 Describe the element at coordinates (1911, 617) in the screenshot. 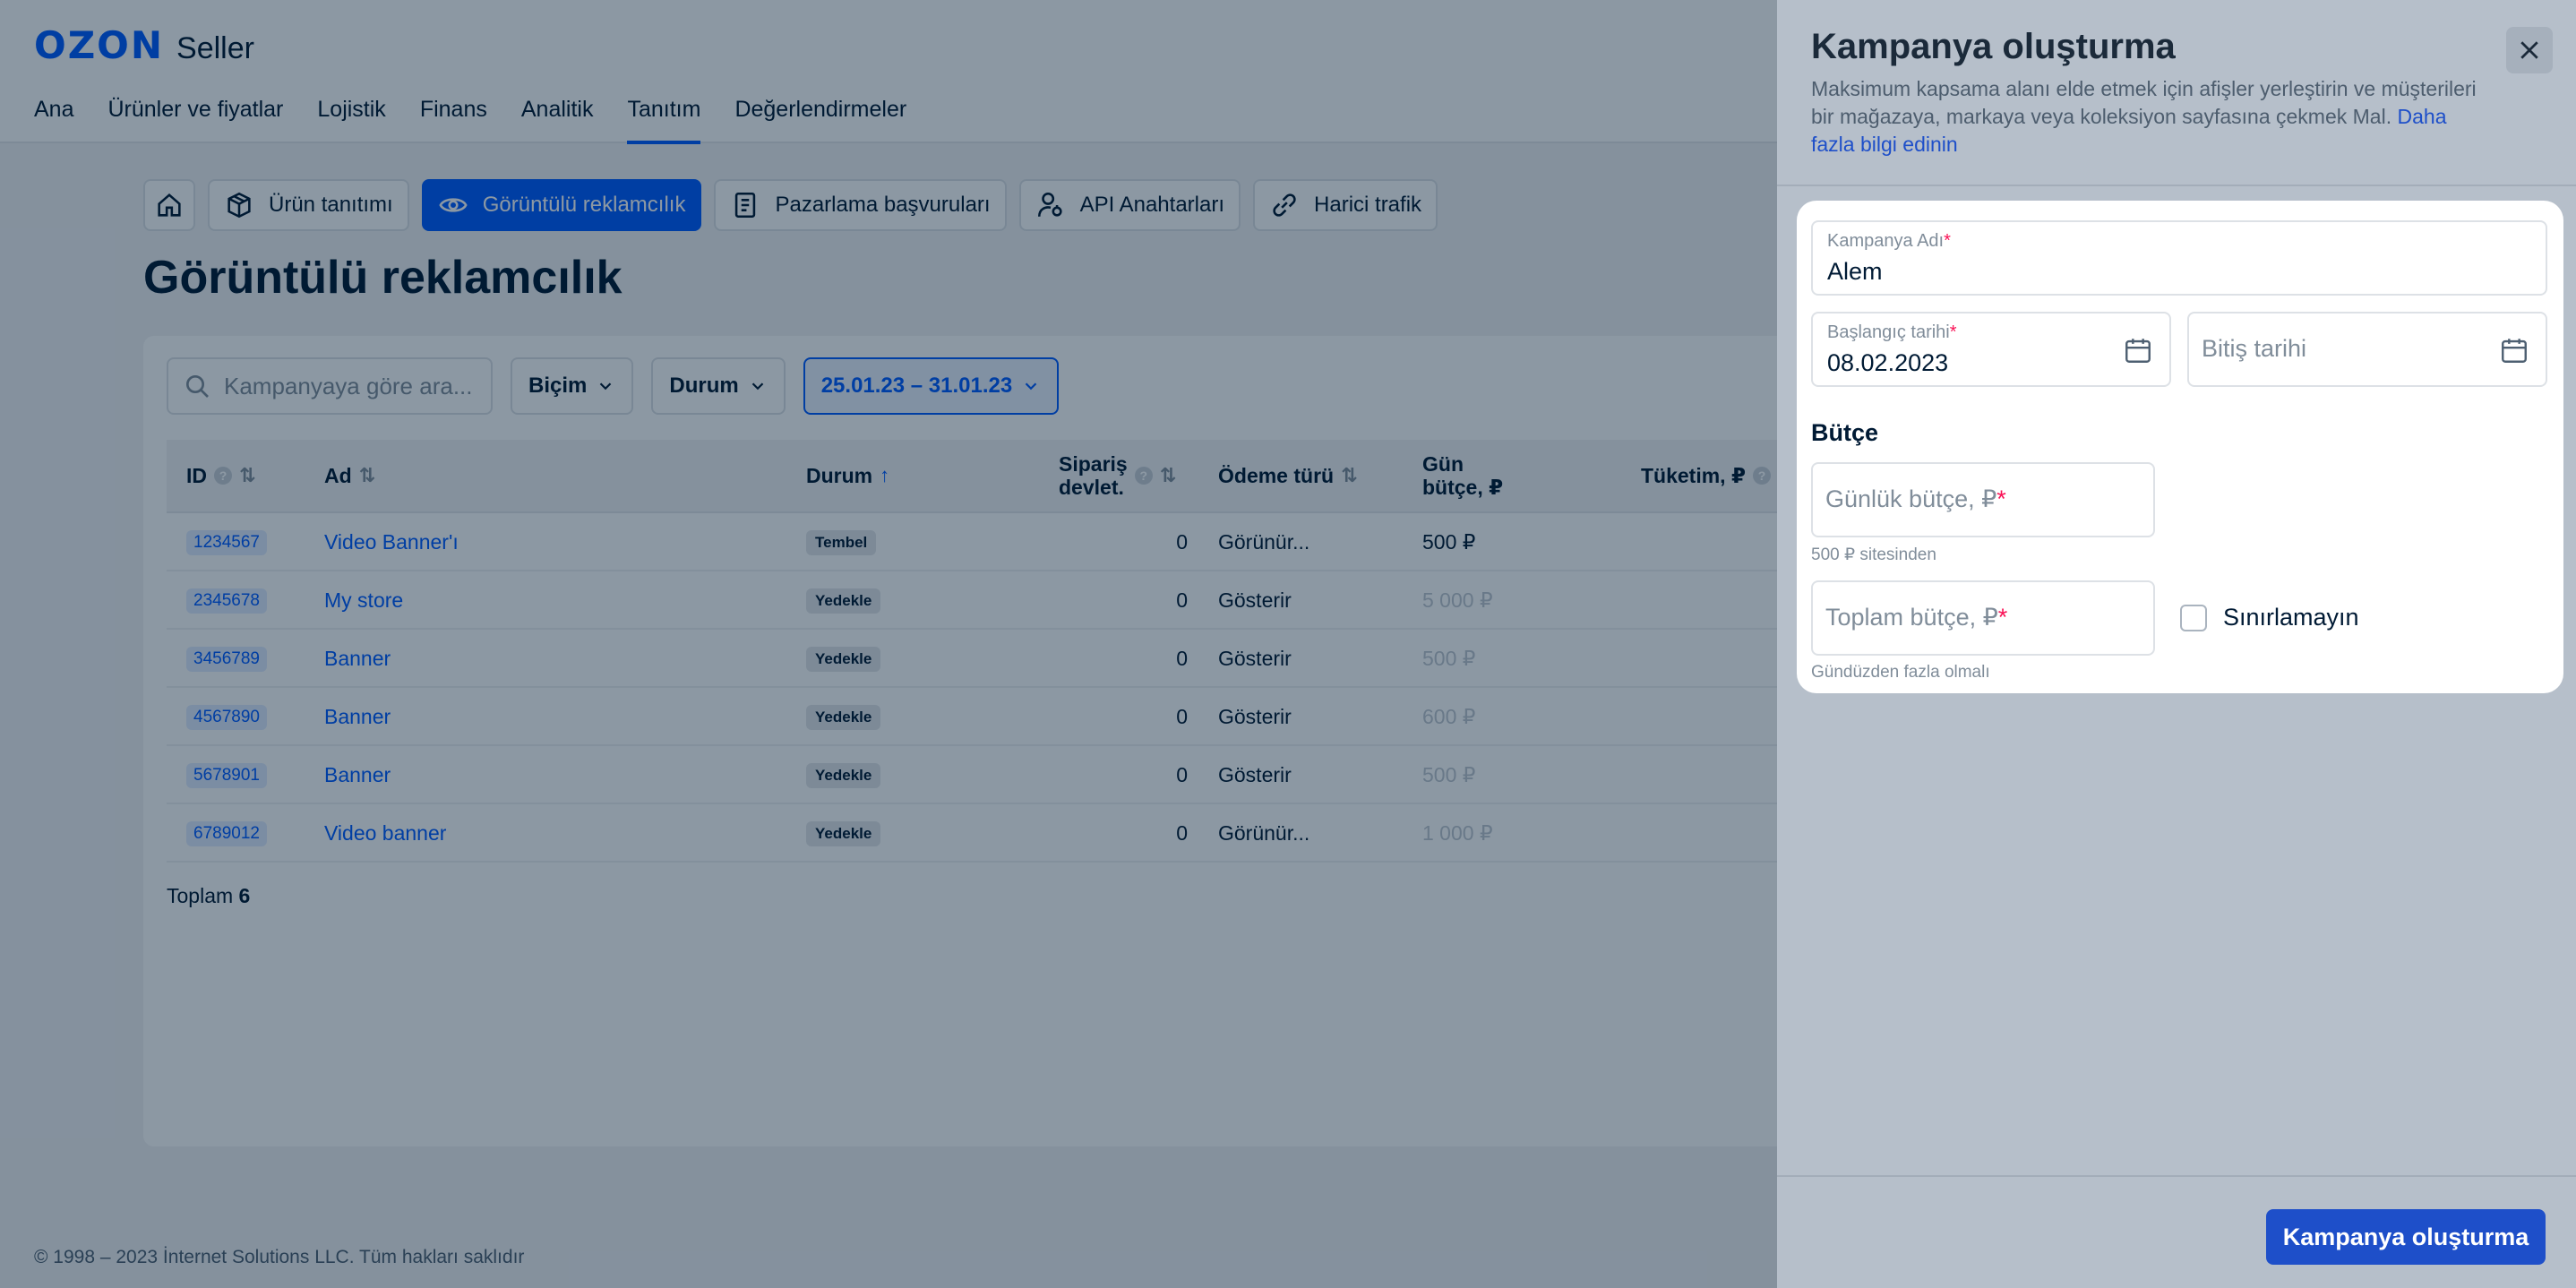

I see `placeholder-text: Toplam bütçe, ₽` at that location.